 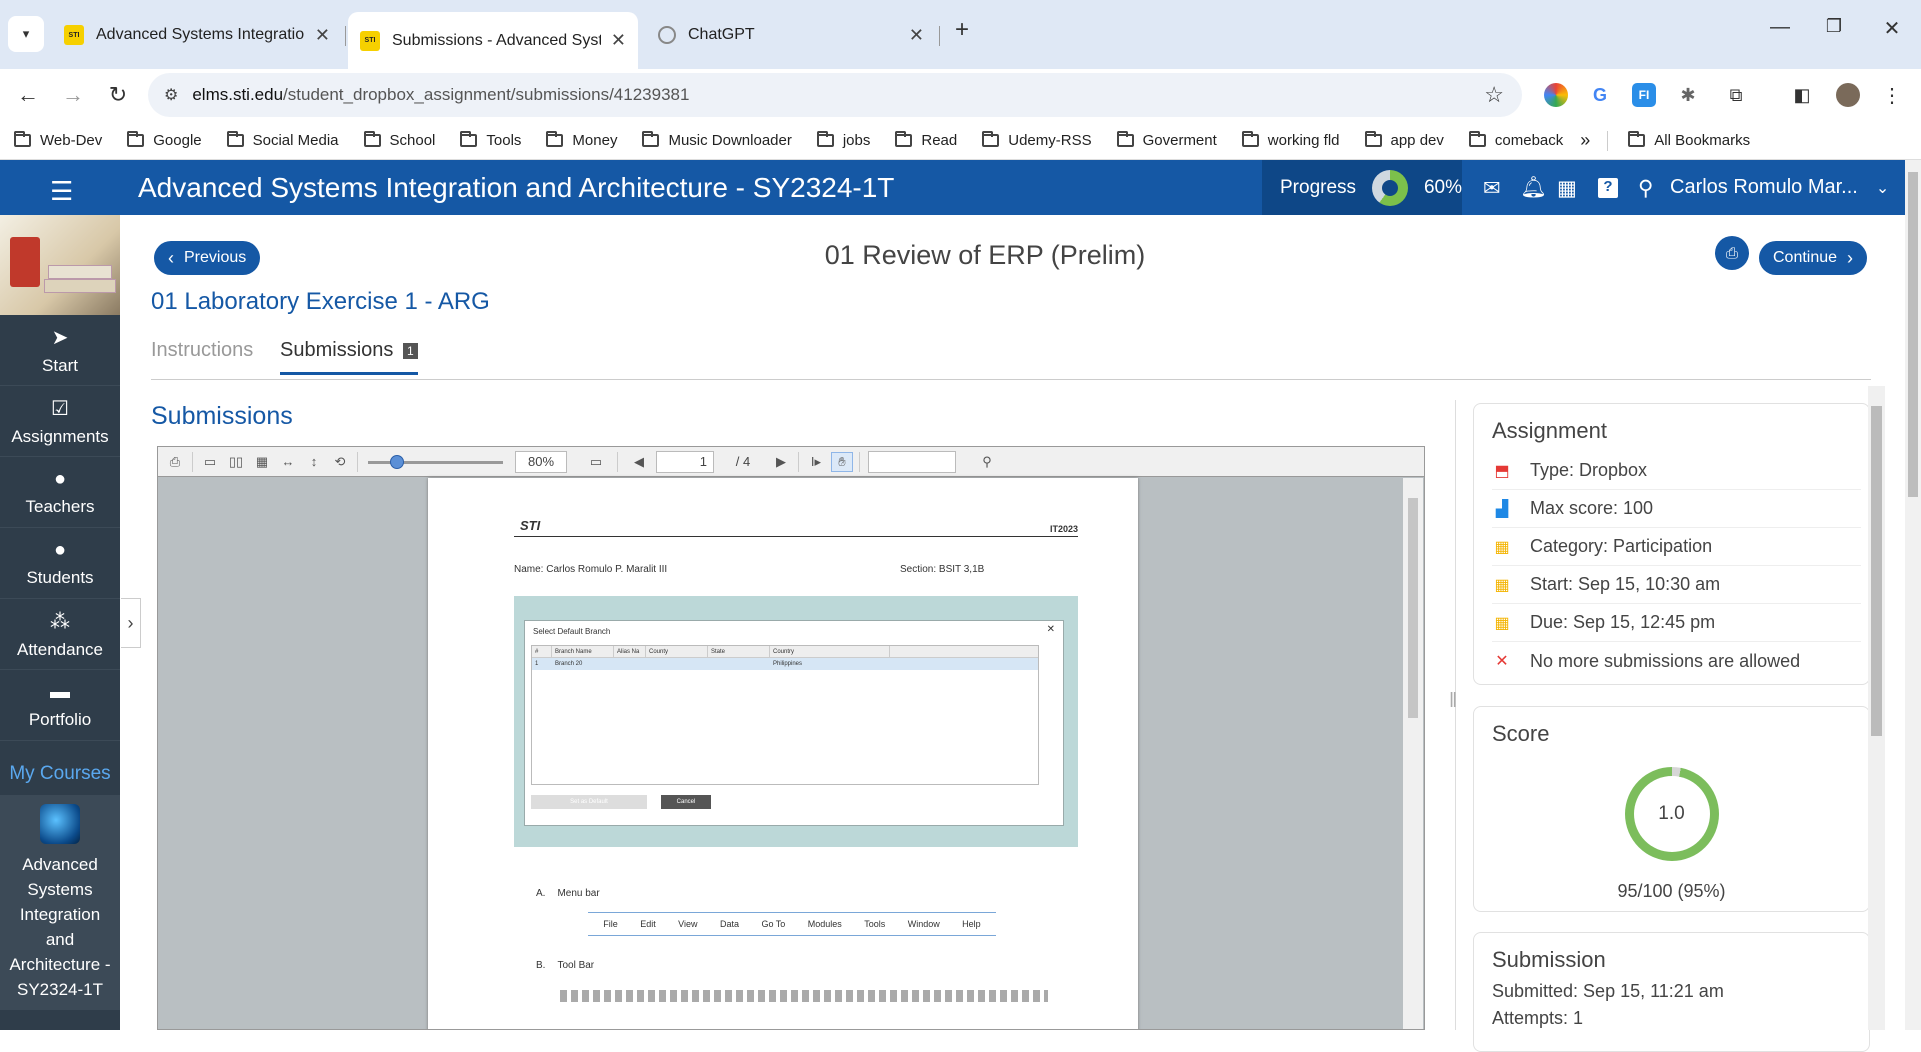 What do you see at coordinates (60, 768) in the screenshot?
I see `my-courses-heading: My Courses` at bounding box center [60, 768].